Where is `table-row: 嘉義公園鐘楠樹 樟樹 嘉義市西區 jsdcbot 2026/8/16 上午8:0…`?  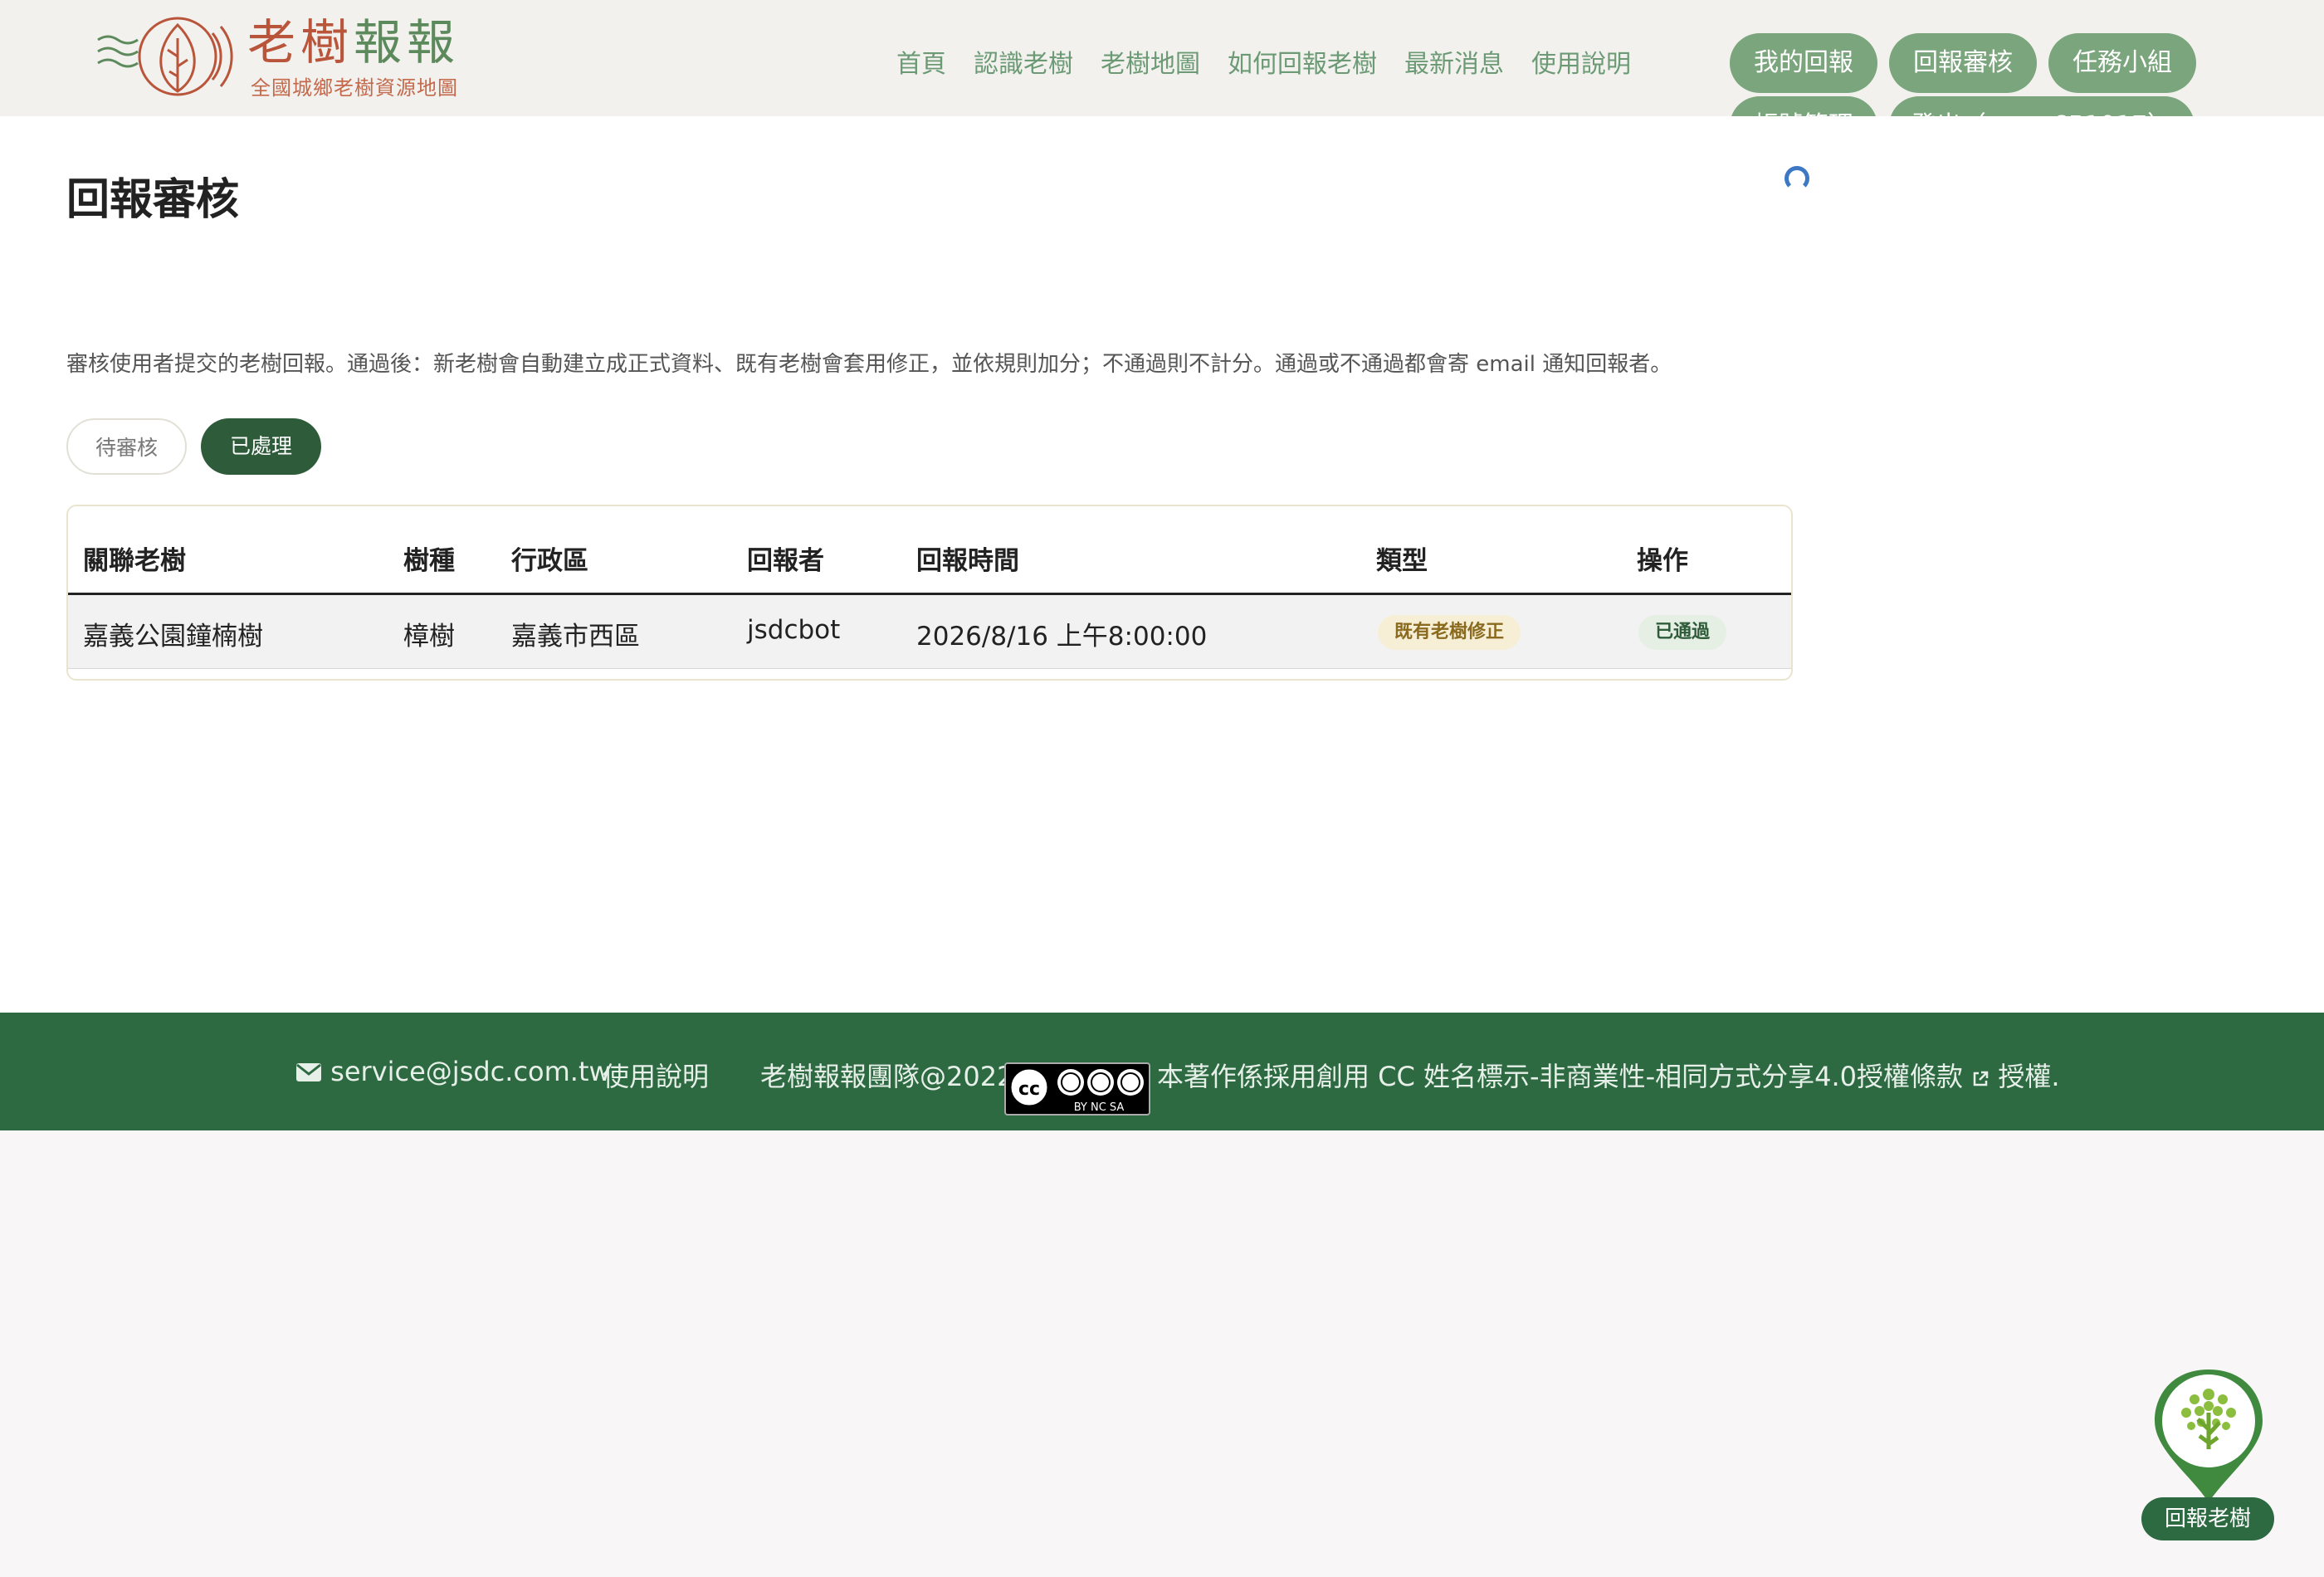
table-row: 嘉義公園鐘楠樹 樟樹 嘉義市西區 jsdcbot 2026/8/16 上午8:0… is located at coordinates (930, 632).